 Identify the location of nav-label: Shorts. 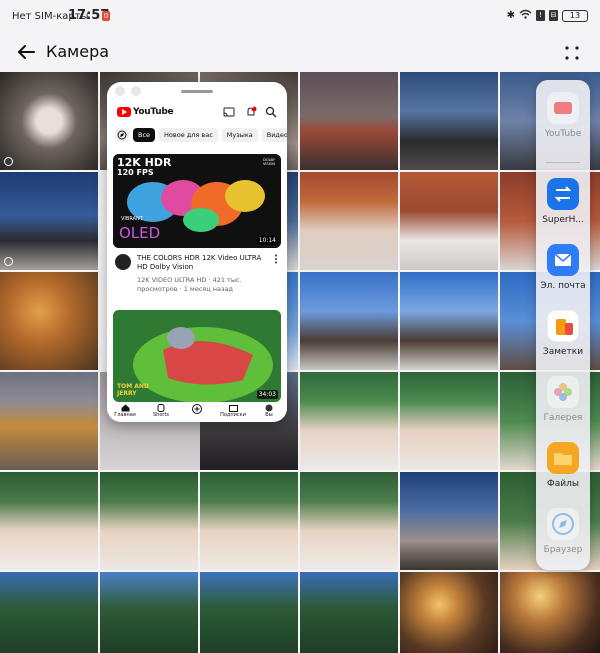
(161, 415).